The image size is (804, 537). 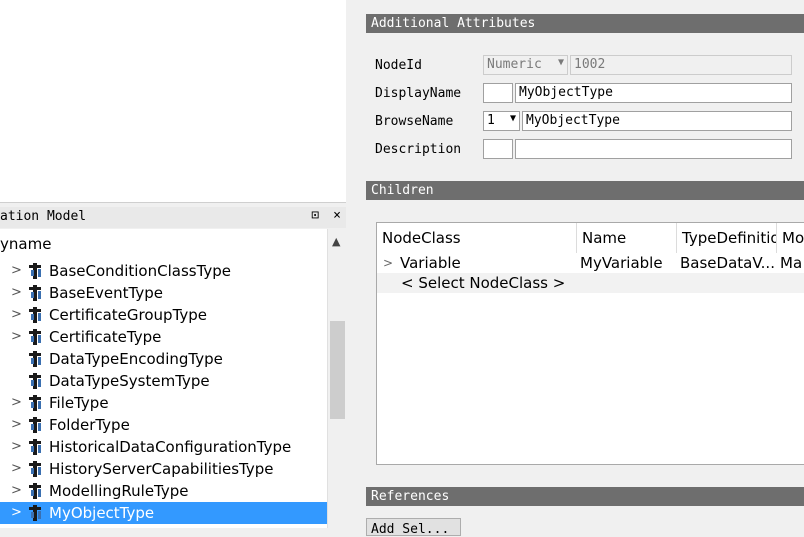 What do you see at coordinates (430, 263) in the screenshot?
I see `row-nodeclass: Variable` at bounding box center [430, 263].